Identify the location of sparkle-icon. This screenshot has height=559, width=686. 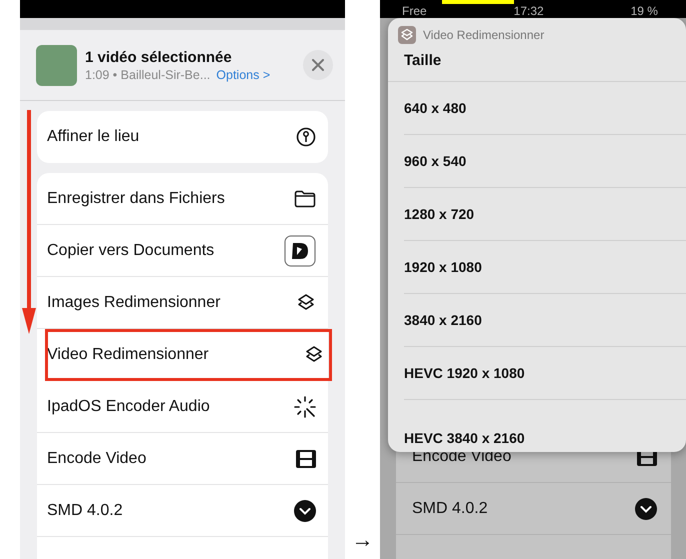
(305, 407).